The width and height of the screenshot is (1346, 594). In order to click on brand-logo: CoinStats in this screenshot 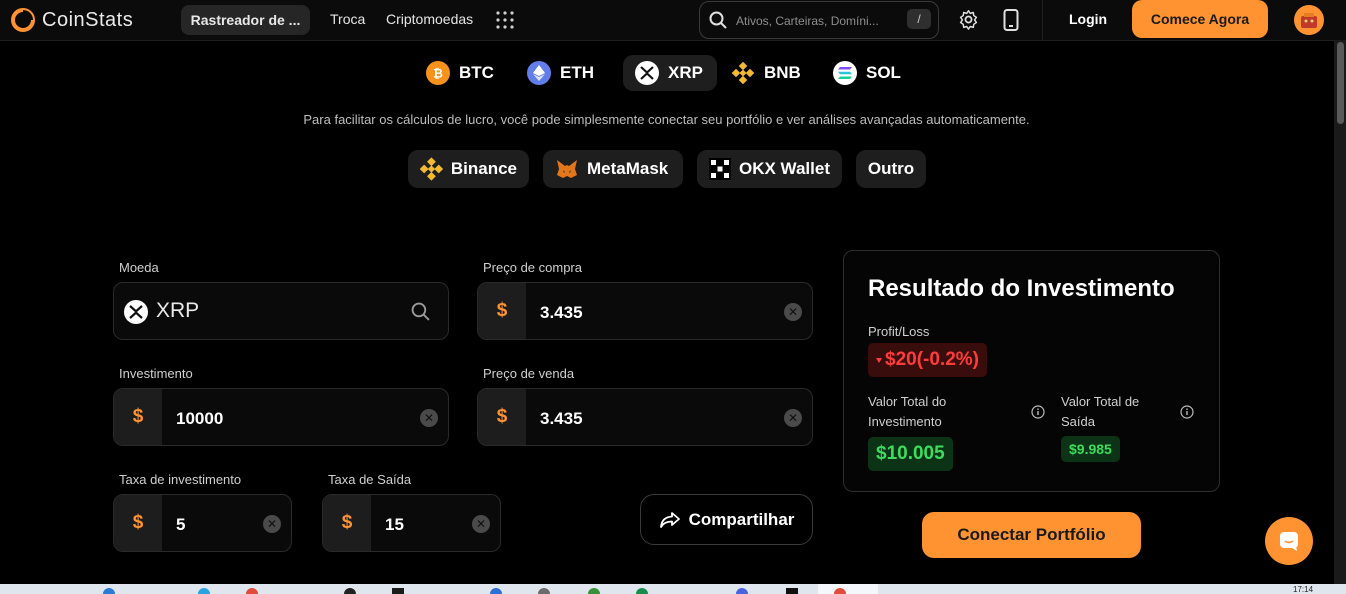, I will do `click(71, 20)`.